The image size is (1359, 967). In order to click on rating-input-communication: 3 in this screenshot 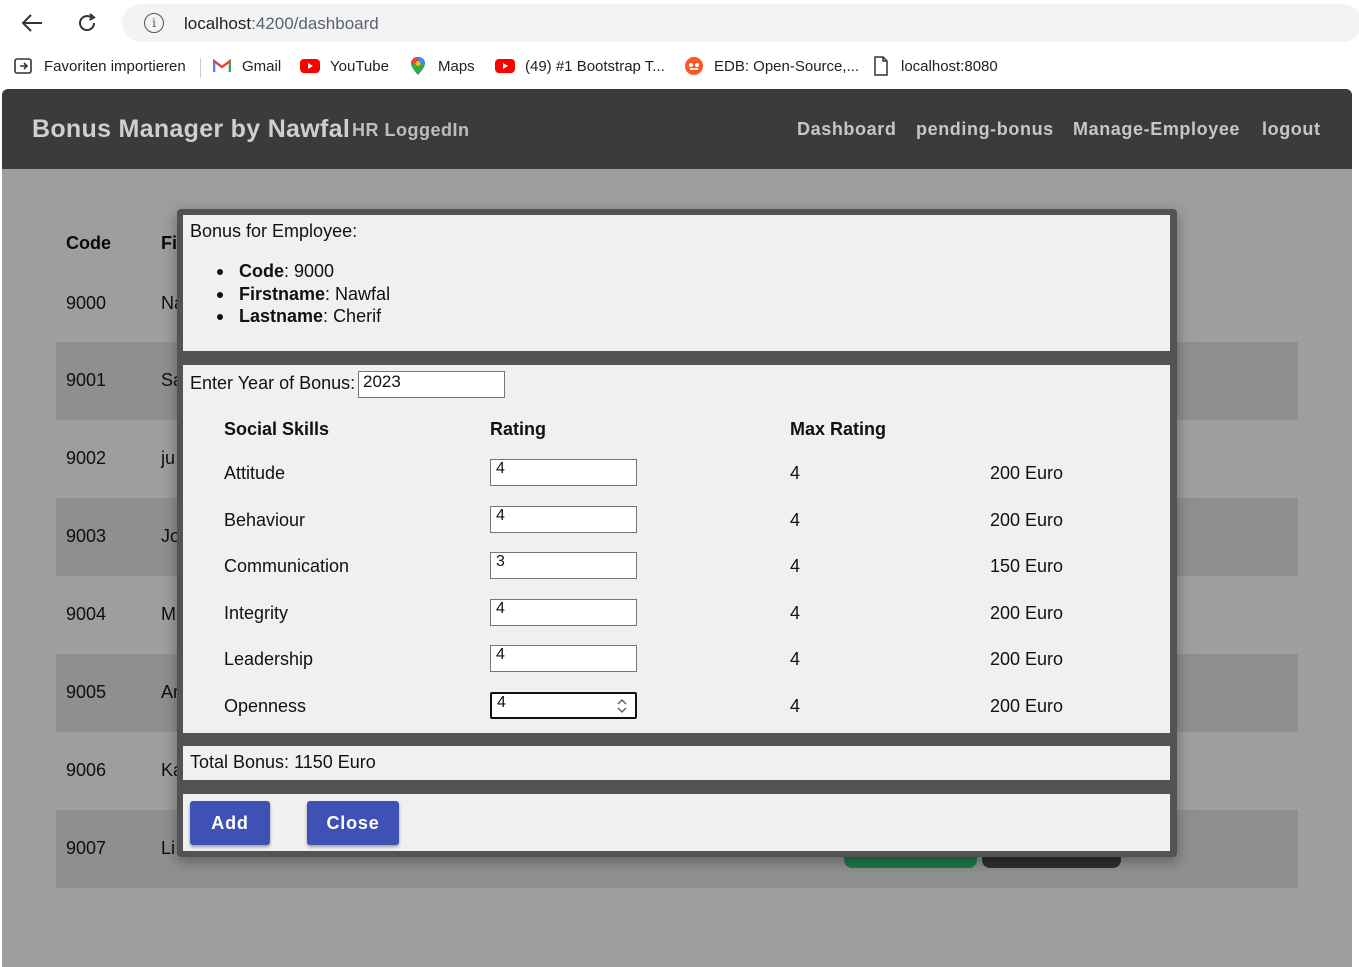, I will do `click(563, 565)`.